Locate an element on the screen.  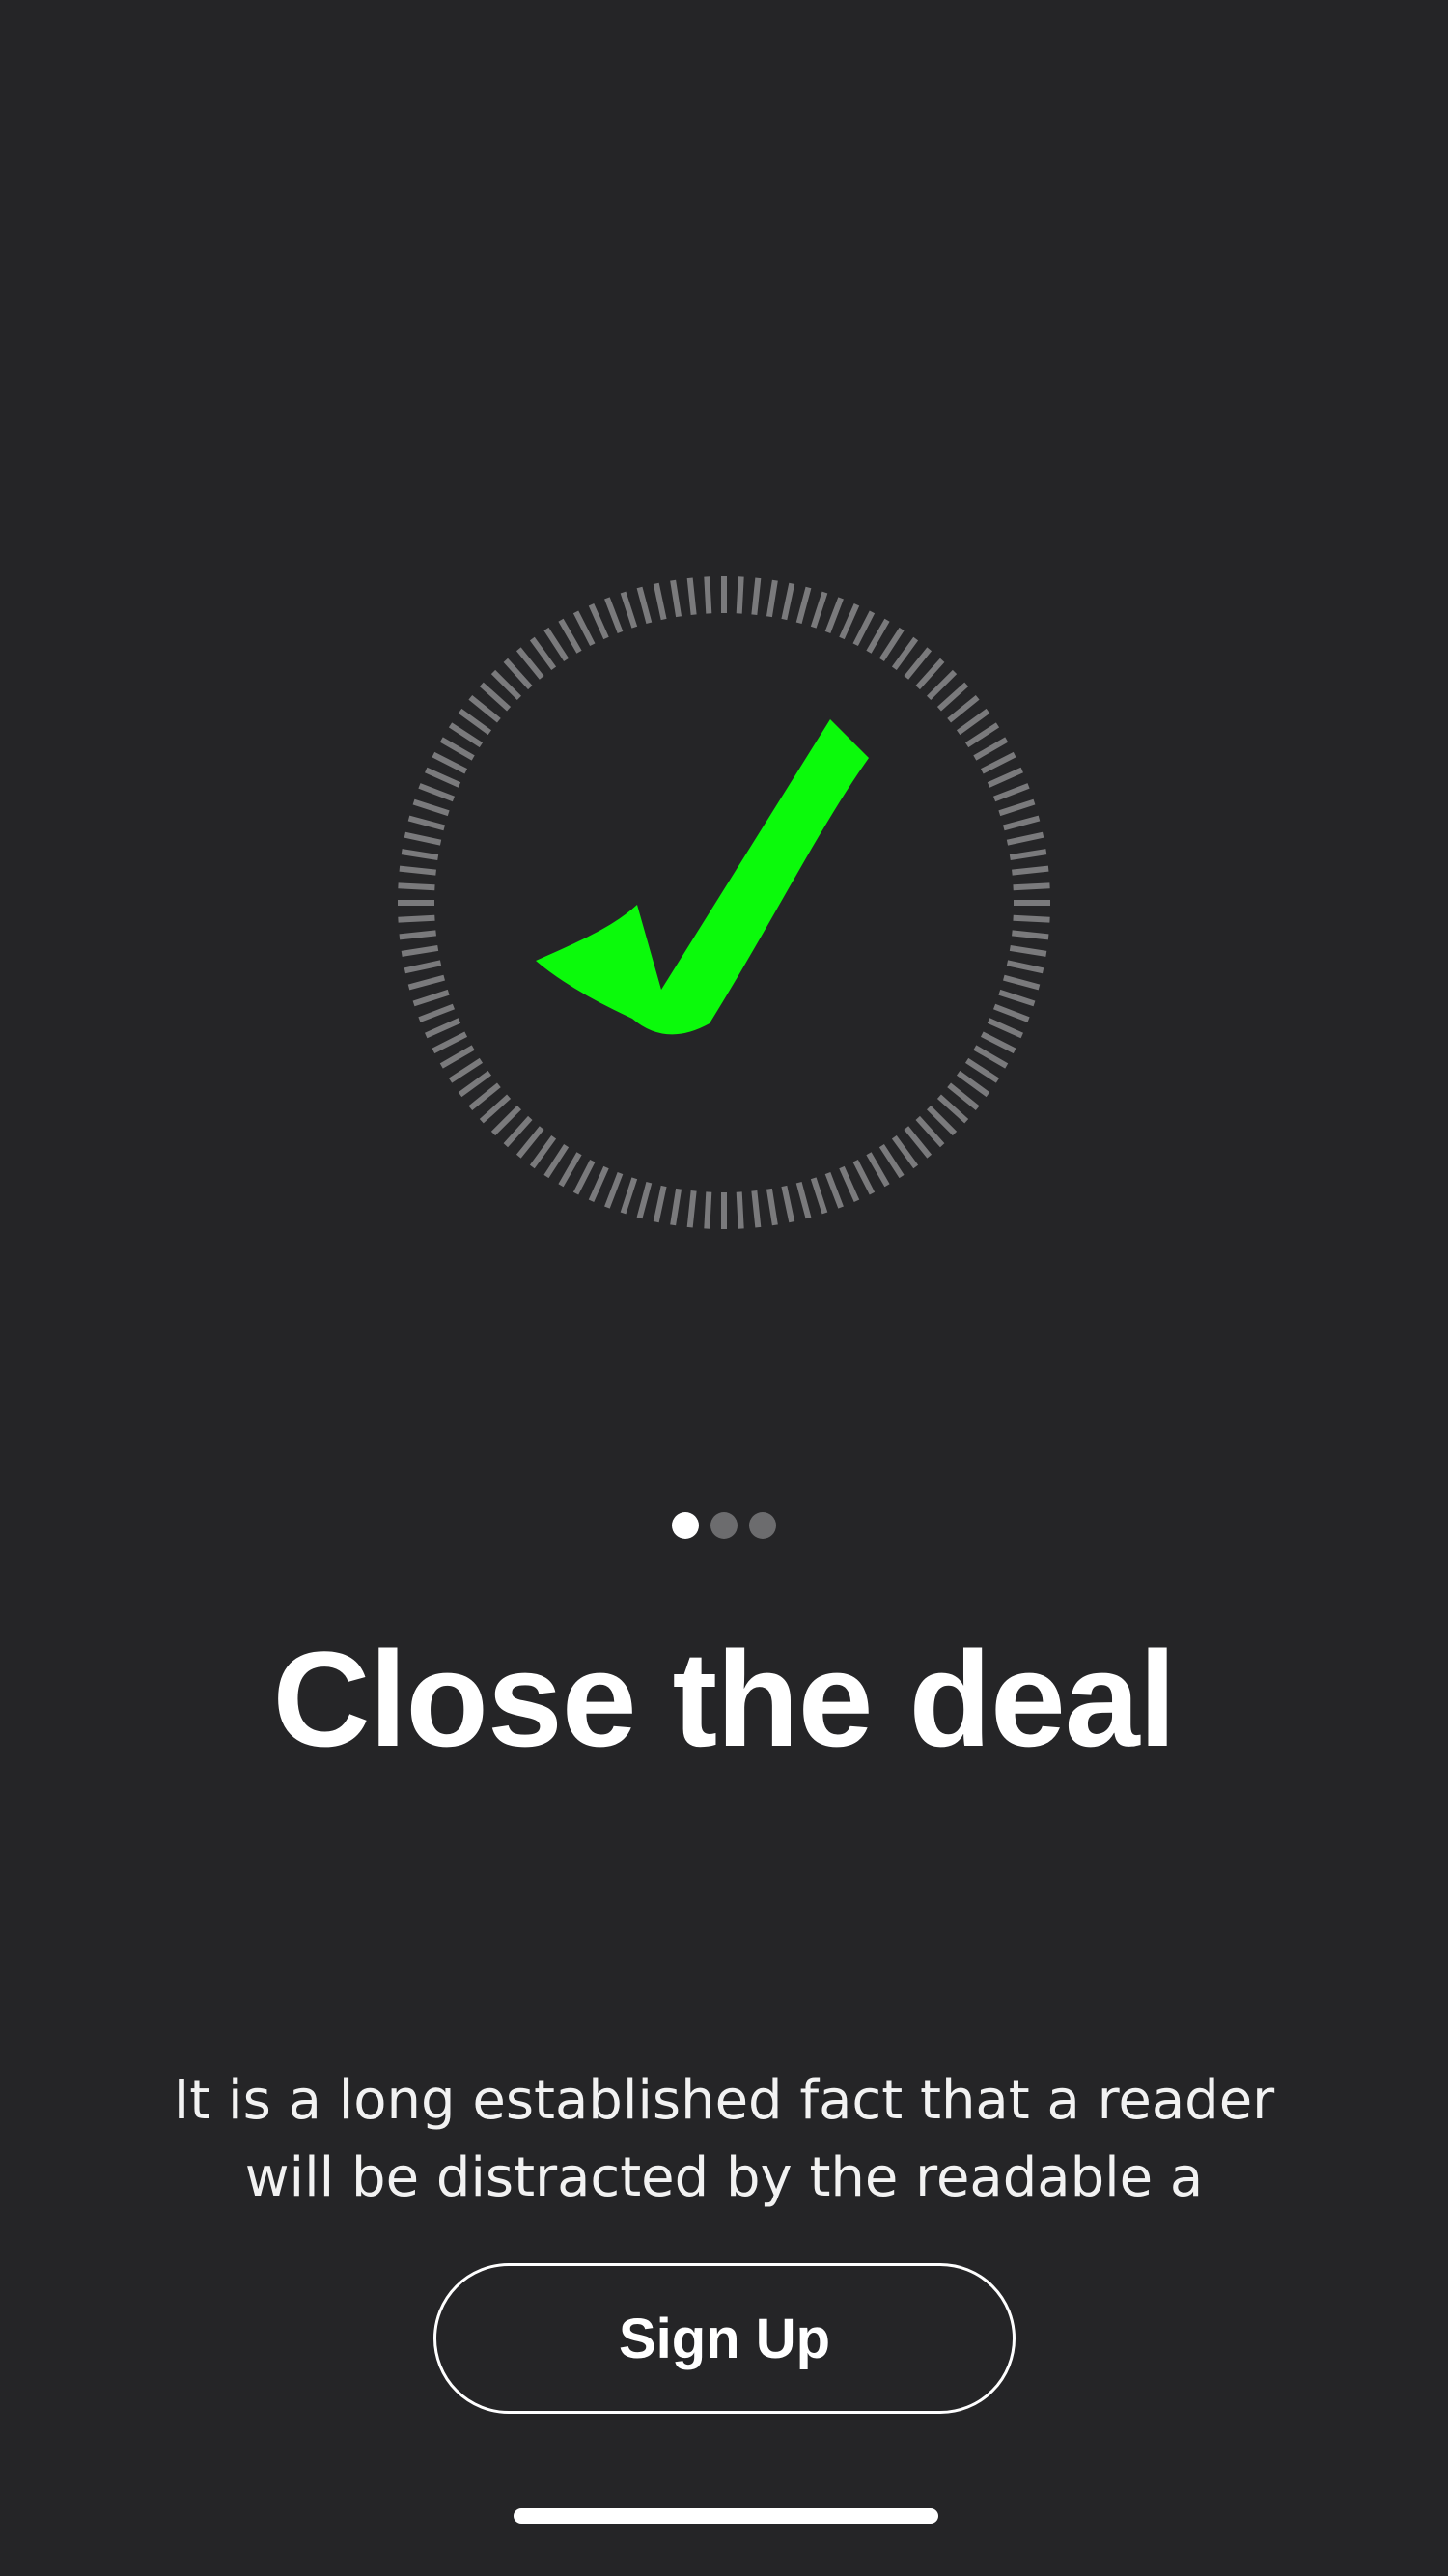
page-indicator is located at coordinates (724, 1527).